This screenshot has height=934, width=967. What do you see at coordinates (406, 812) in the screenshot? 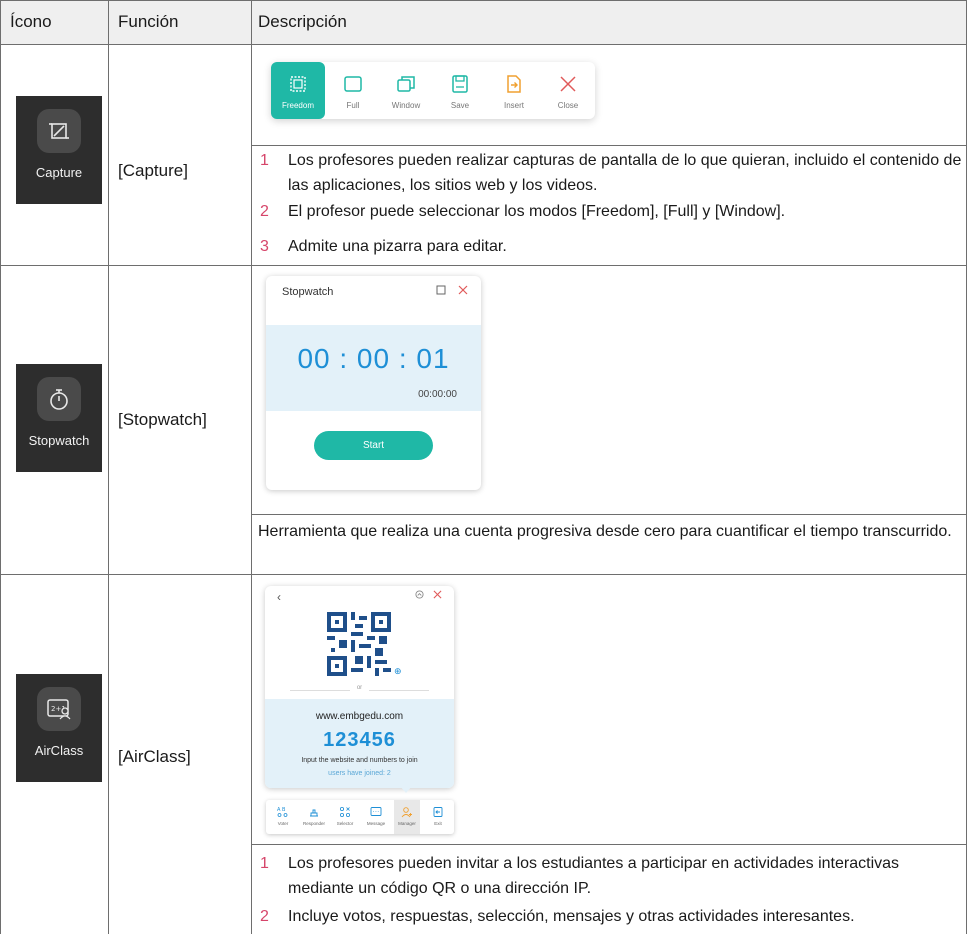
I see `manager-icon` at bounding box center [406, 812].